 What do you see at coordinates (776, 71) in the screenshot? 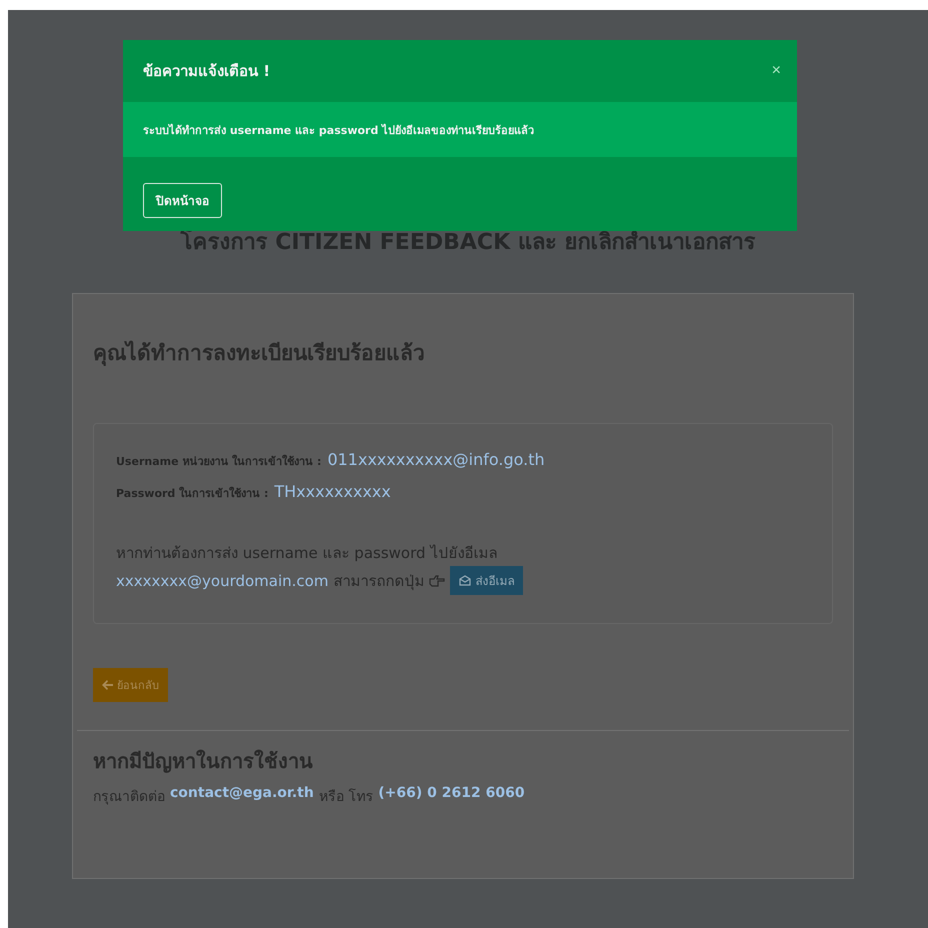
I see `close-button: ×` at bounding box center [776, 71].